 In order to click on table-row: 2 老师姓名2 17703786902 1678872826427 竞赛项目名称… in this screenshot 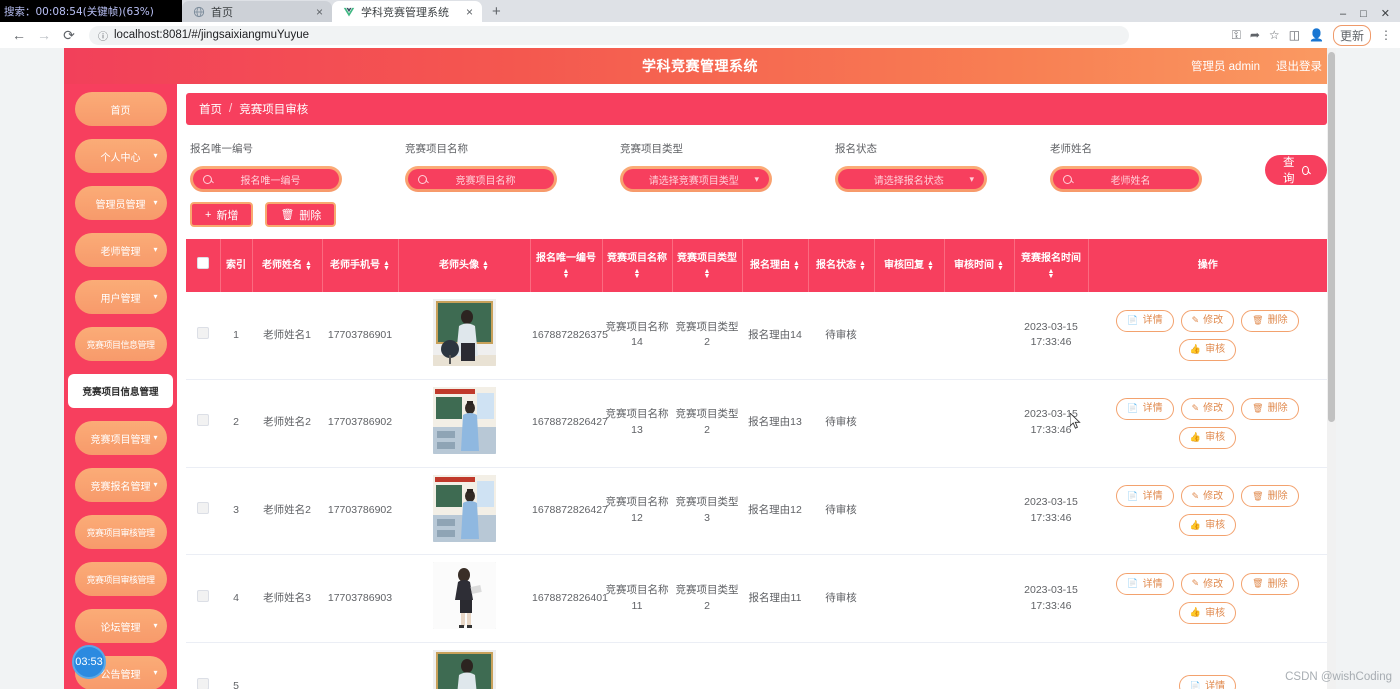, I will do `click(756, 423)`.